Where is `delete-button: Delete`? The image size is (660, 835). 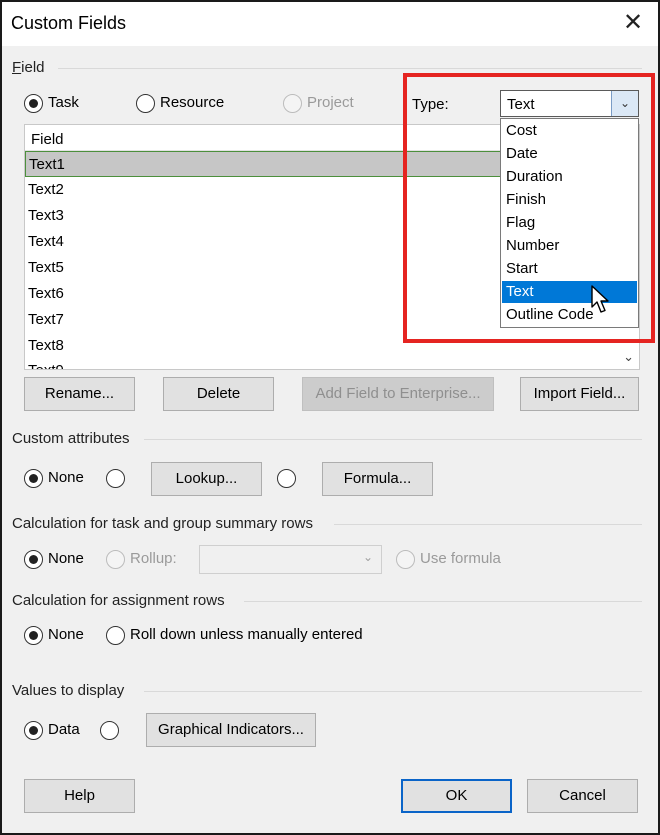 delete-button: Delete is located at coordinates (218, 394).